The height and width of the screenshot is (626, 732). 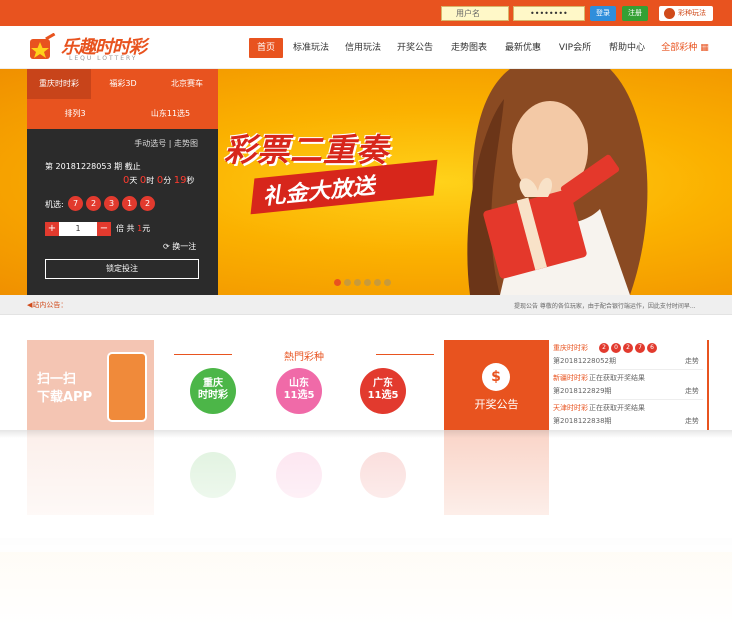 I want to click on nav-vip: VIP会所, so click(x=575, y=48).